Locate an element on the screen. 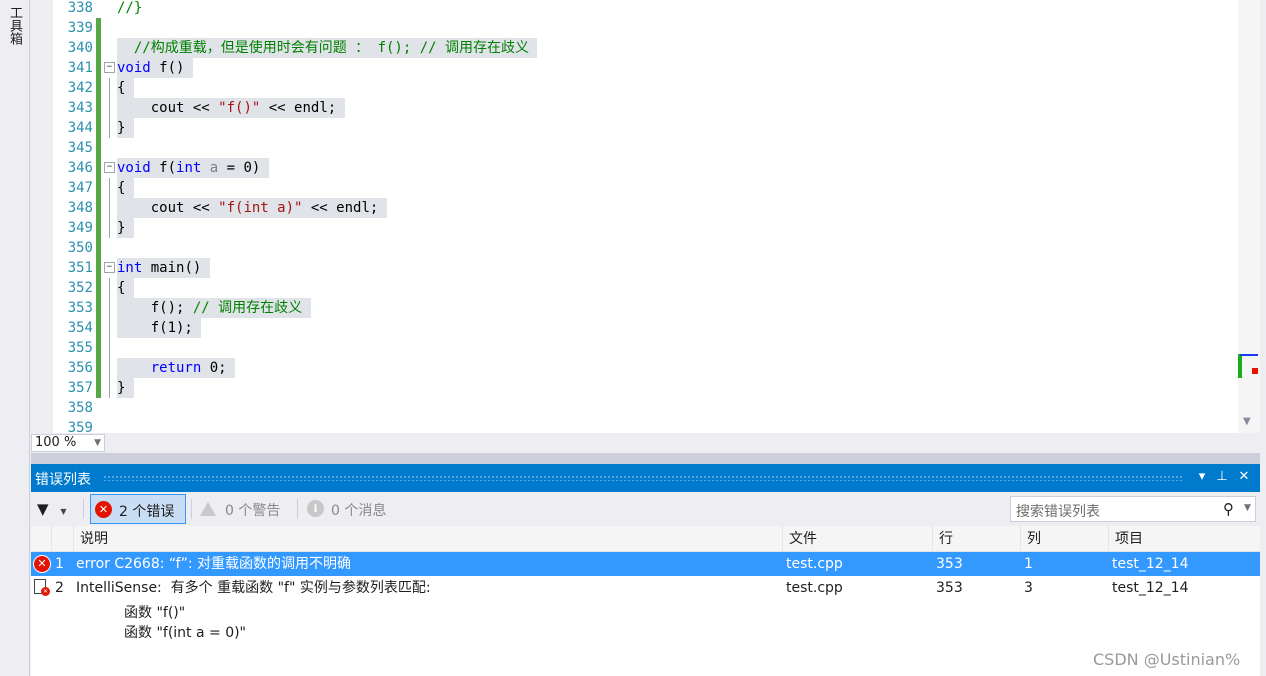 This screenshot has width=1266, height=676. line-number: 351 is located at coordinates (80, 268).